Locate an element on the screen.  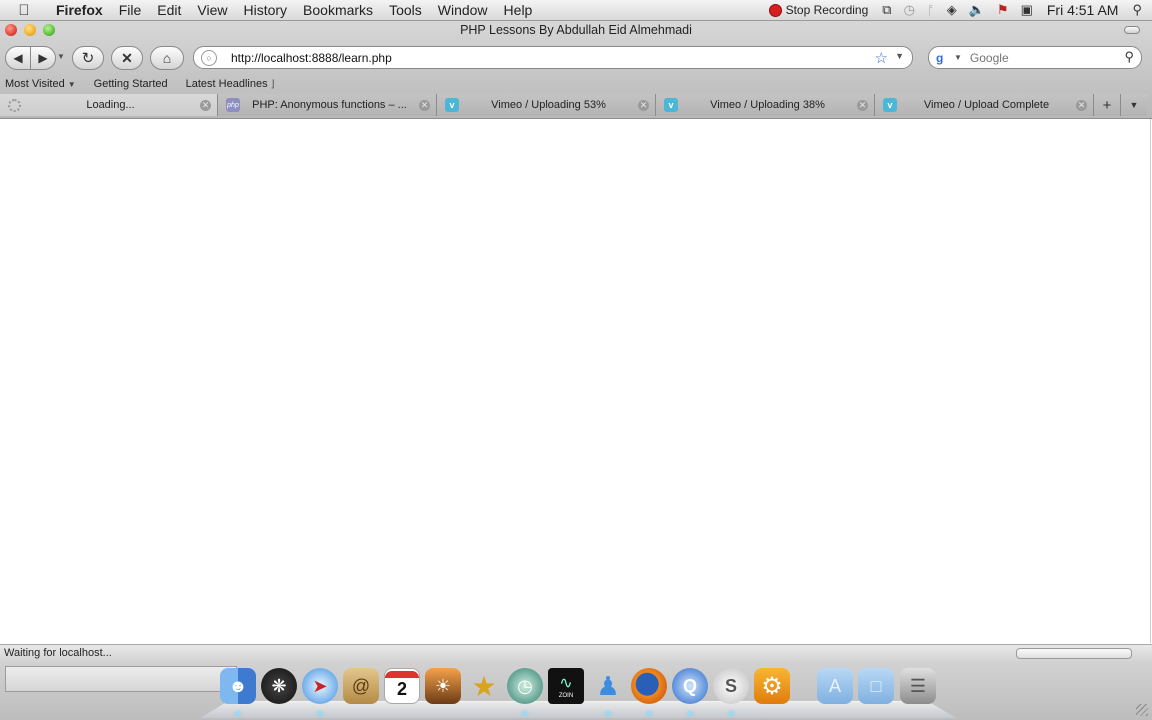
search-bar: g ▼ ⚲ is located at coordinates (1035, 57).